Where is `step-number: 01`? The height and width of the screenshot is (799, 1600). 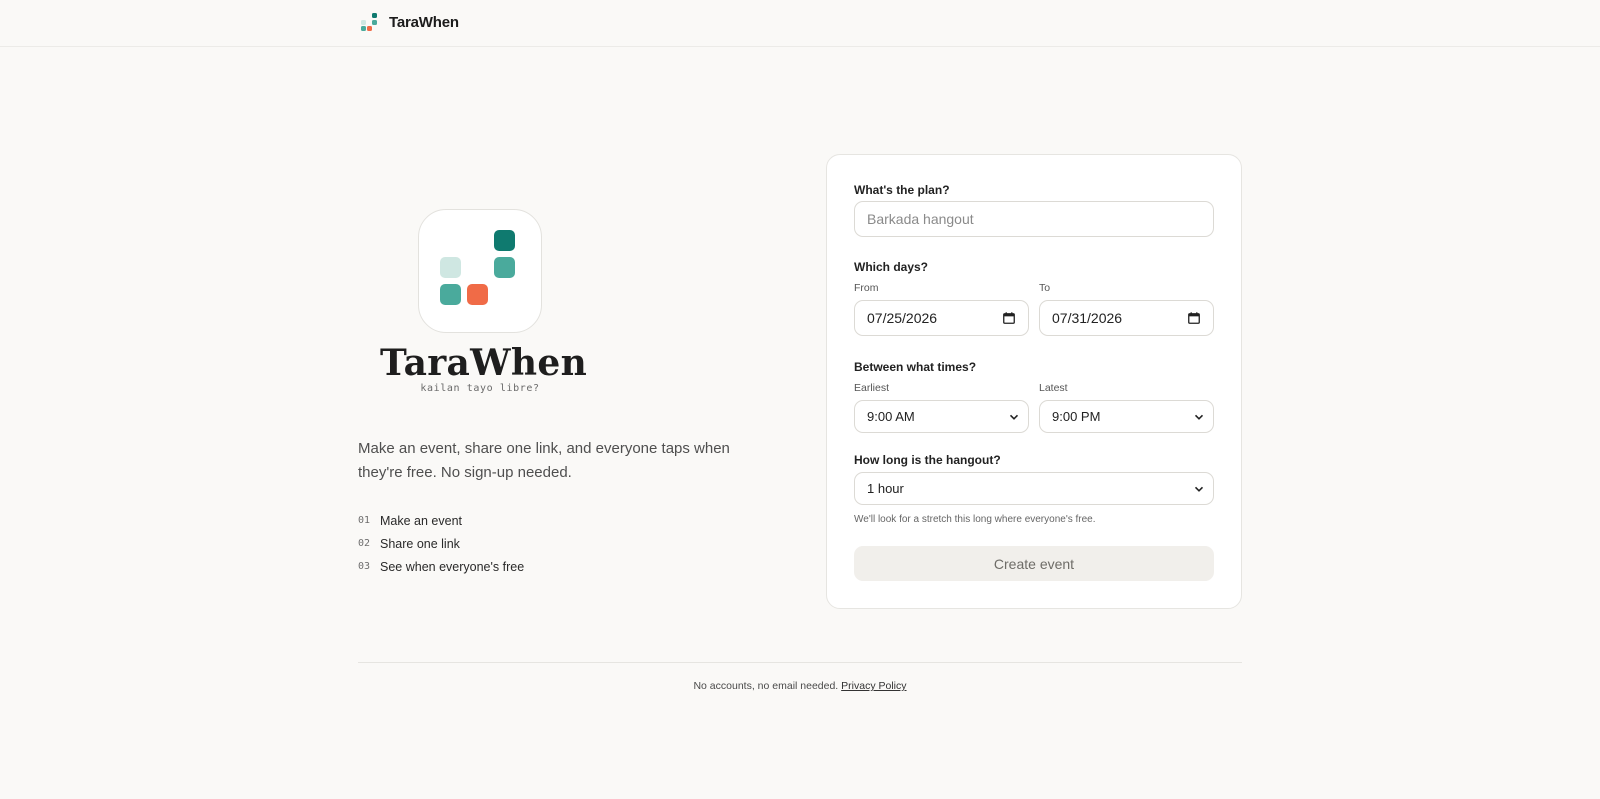
step-number: 01 is located at coordinates (364, 520).